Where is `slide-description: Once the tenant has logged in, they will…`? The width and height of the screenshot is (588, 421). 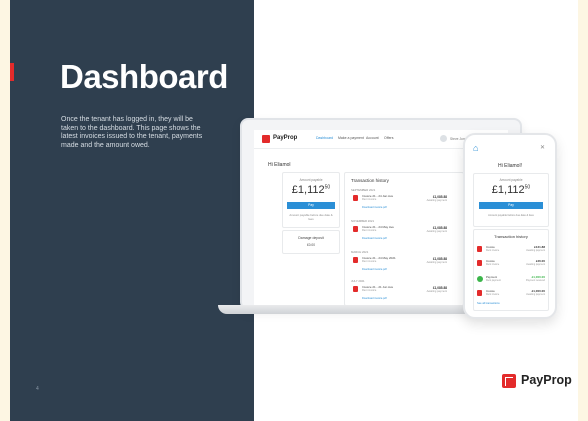 slide-description: Once the tenant has logged in, they will… is located at coordinates (132, 132).